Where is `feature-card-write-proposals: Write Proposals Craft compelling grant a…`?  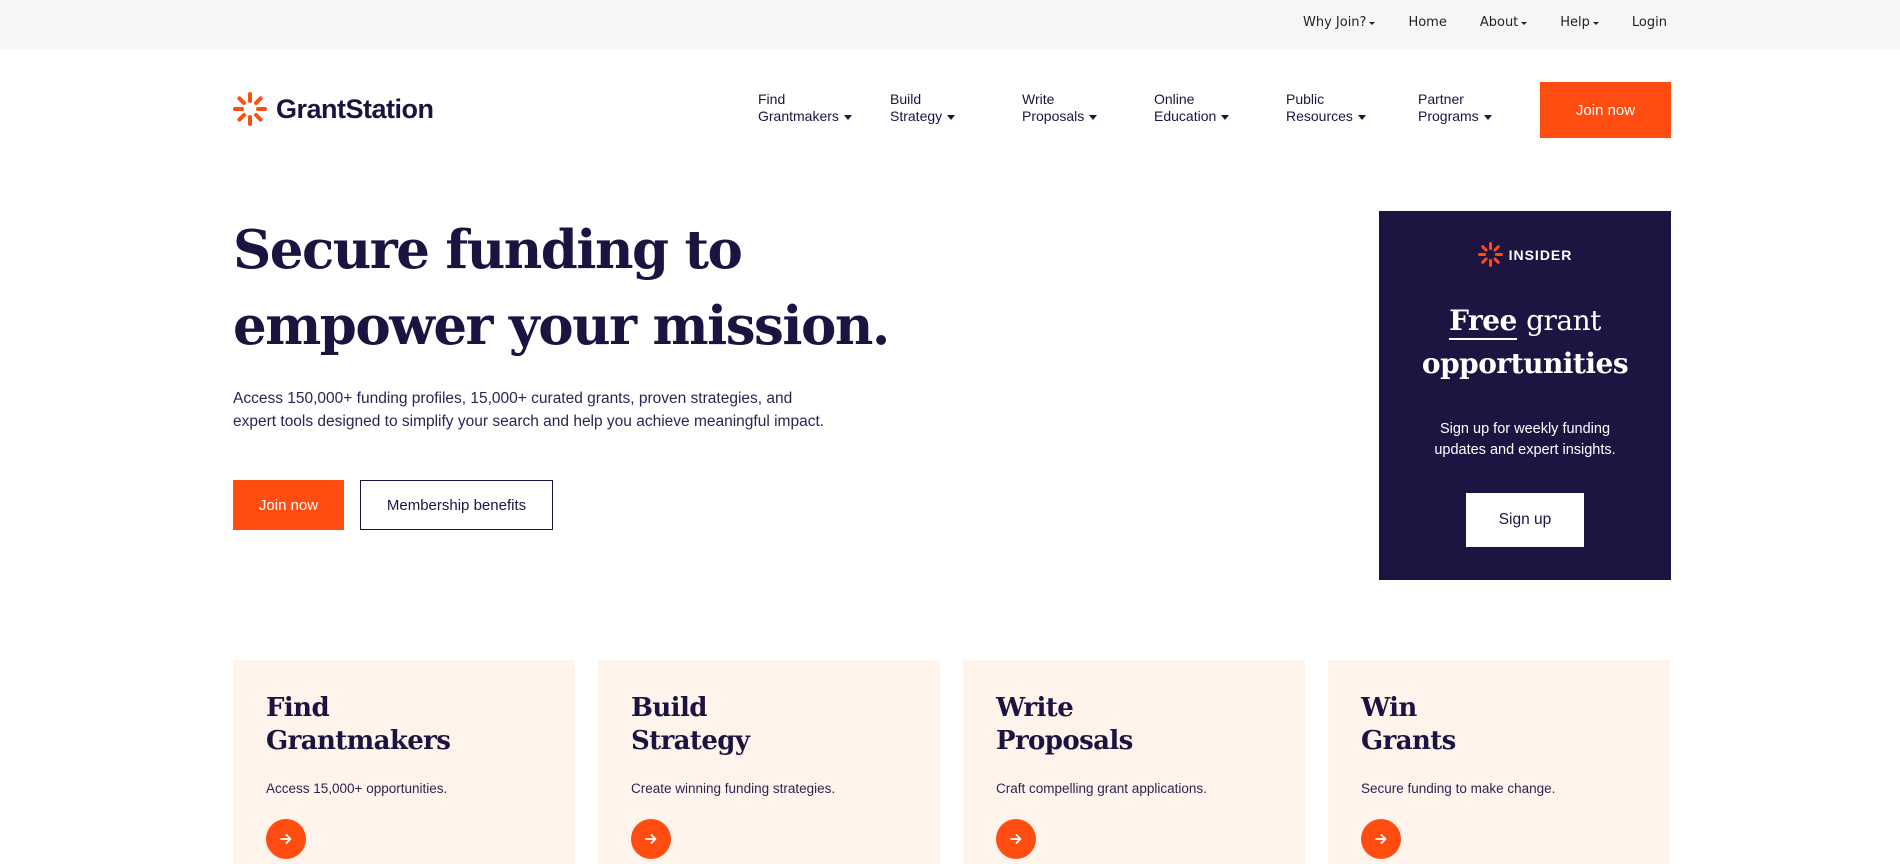 feature-card-write-proposals: Write Proposals Craft compelling grant a… is located at coordinates (1134, 762).